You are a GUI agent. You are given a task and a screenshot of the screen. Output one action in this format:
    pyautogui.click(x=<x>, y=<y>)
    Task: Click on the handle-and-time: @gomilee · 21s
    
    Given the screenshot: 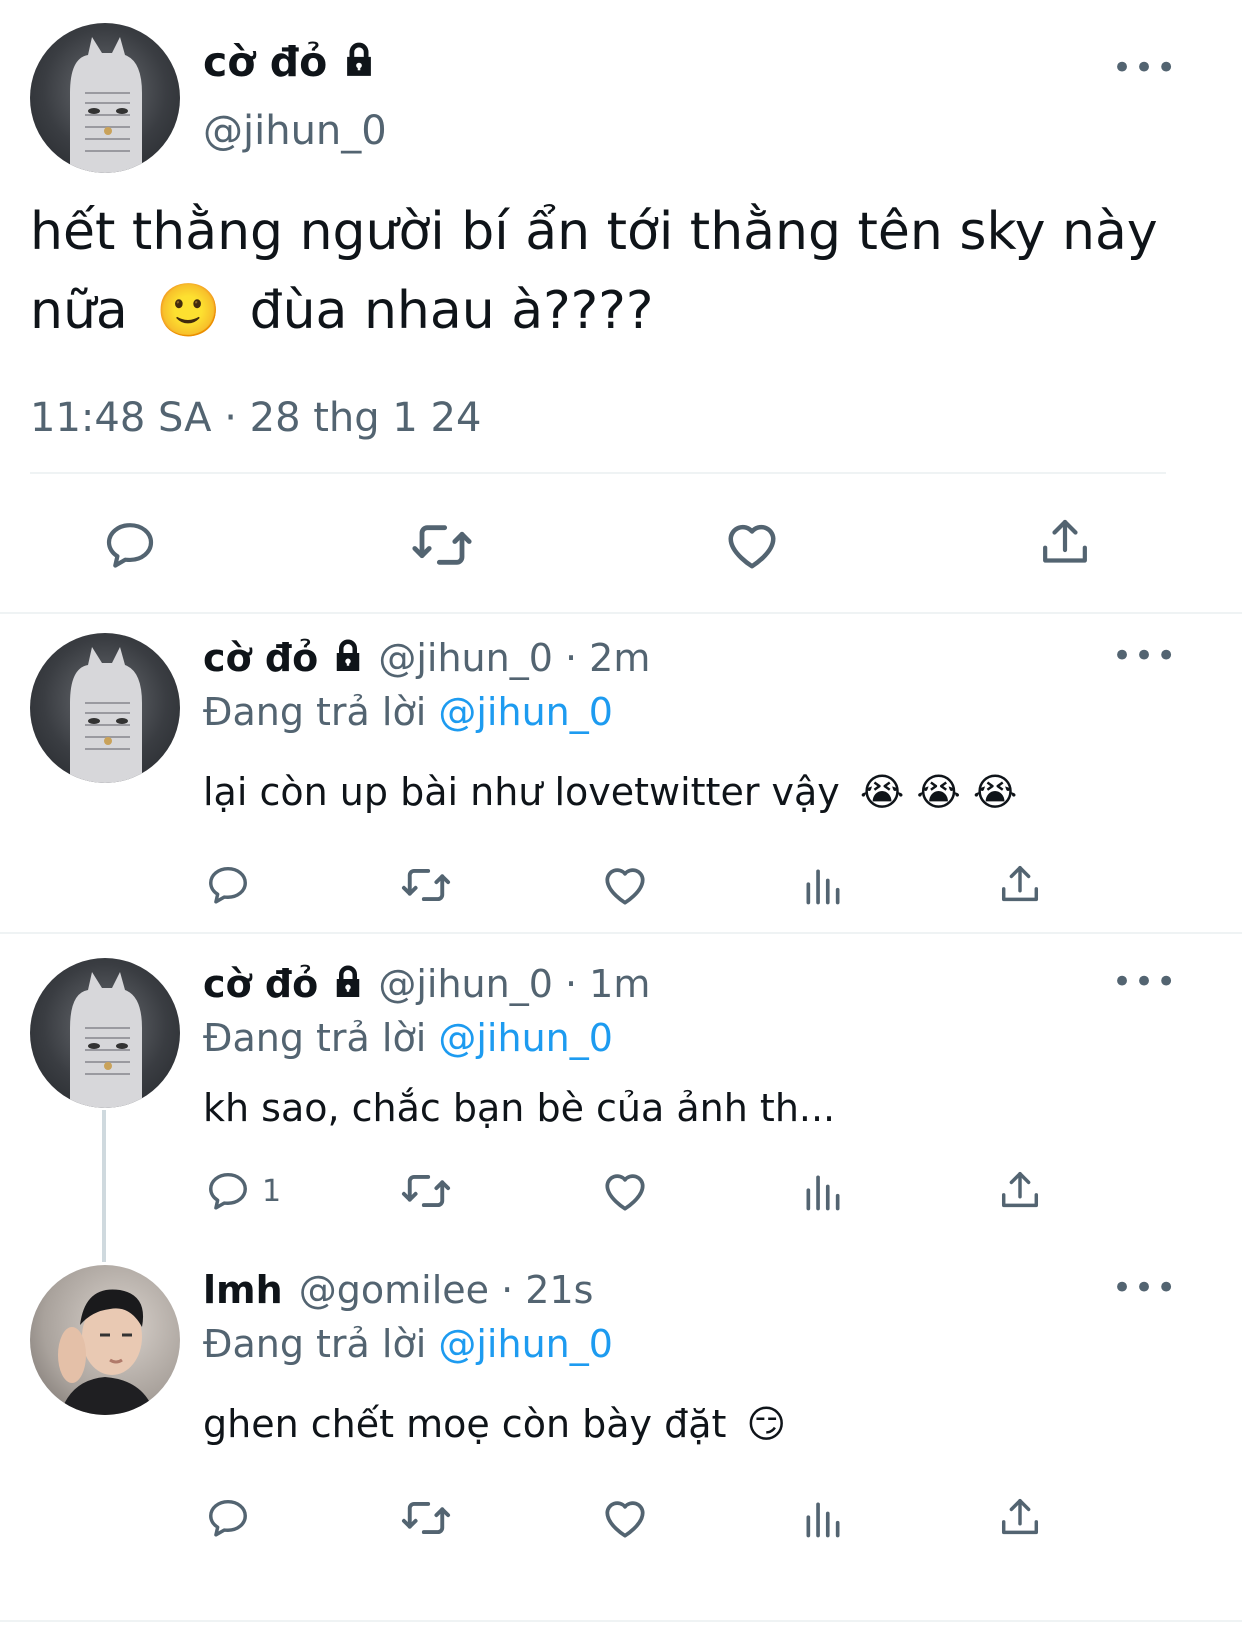 What is the action you would take?
    pyautogui.click(x=446, y=1290)
    